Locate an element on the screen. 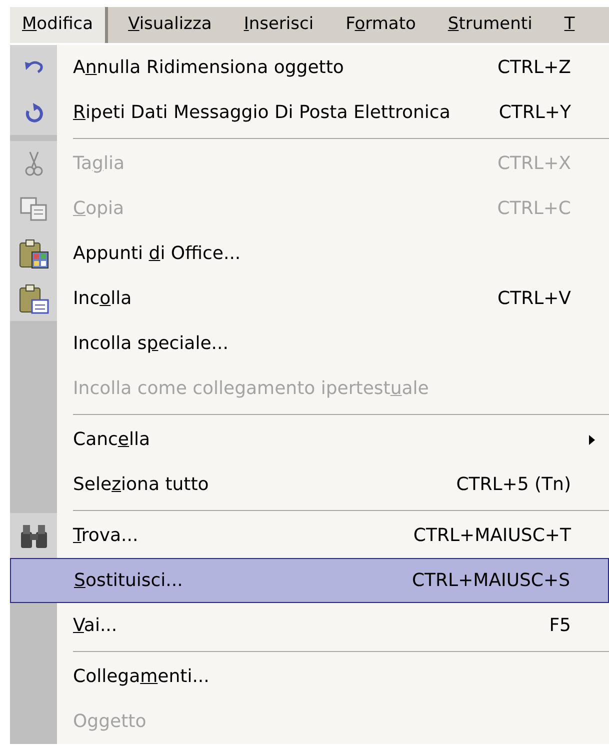  paste-icon is located at coordinates (34, 298).